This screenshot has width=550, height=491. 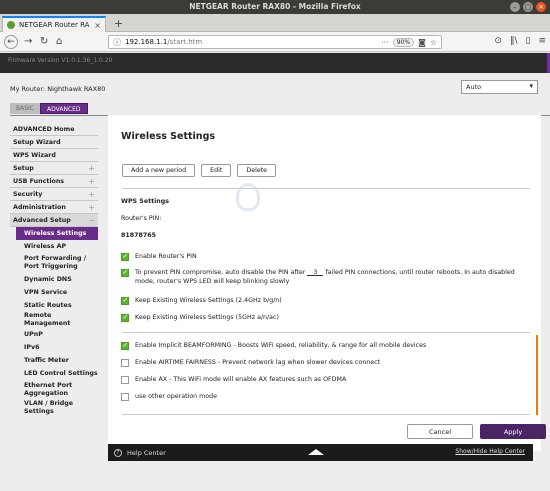 I want to click on bookmark-star-icon: ☆, so click(x=433, y=42).